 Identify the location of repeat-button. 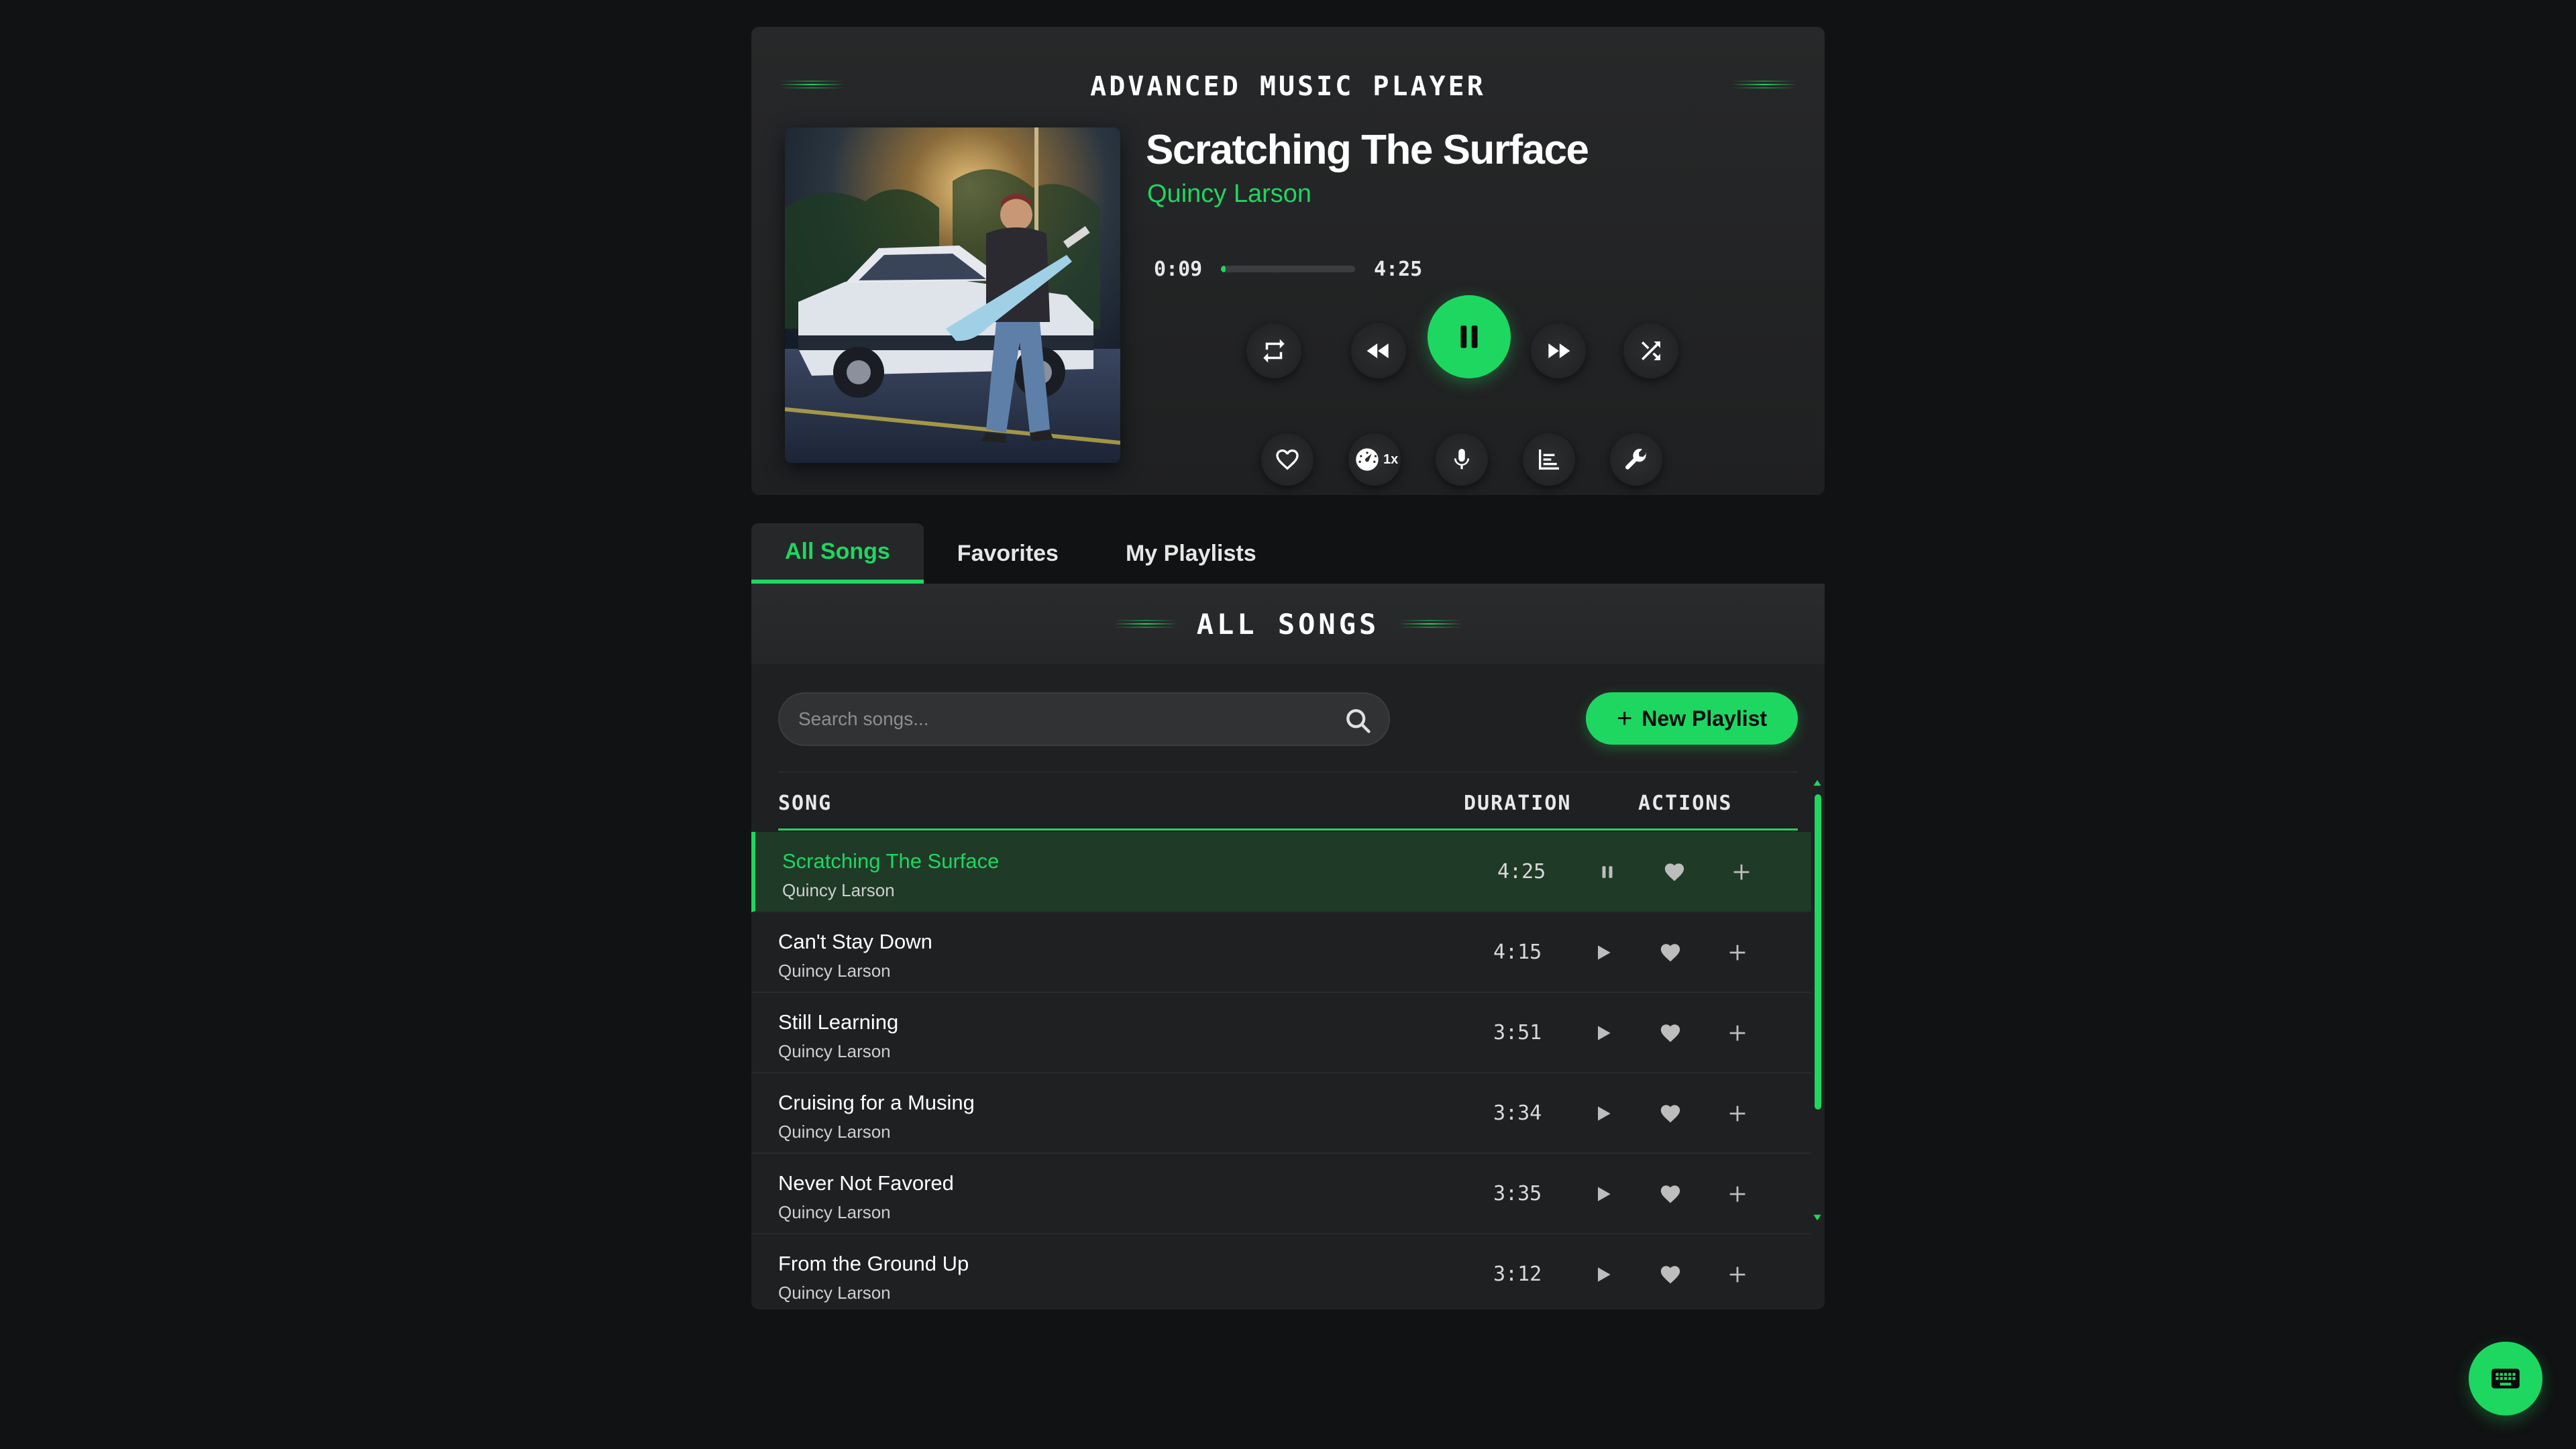
(1273, 350).